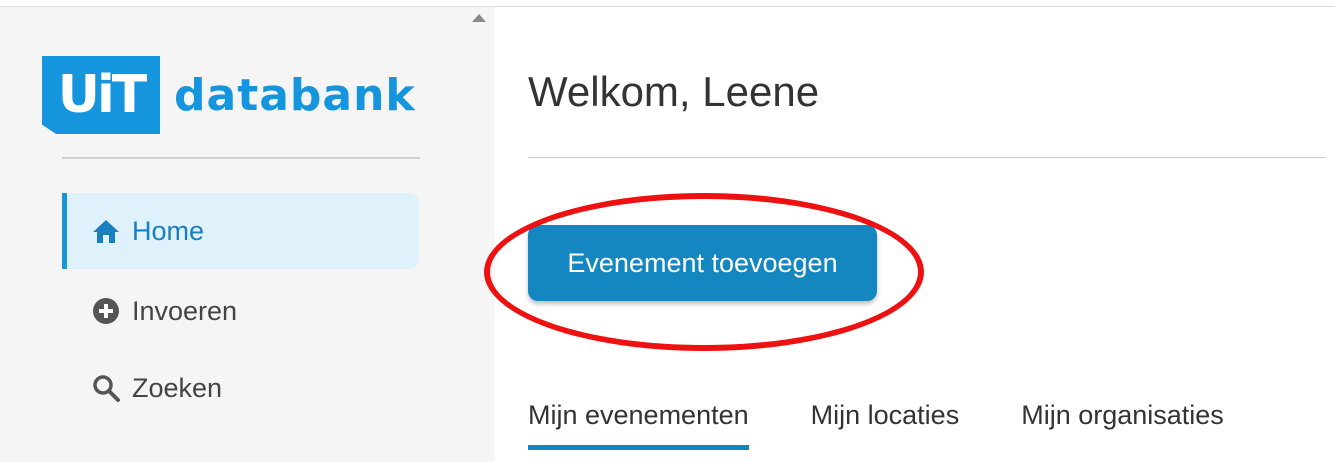 This screenshot has height=462, width=1335. I want to click on tab-mijn-locaties: Mijn locaties, so click(885, 425).